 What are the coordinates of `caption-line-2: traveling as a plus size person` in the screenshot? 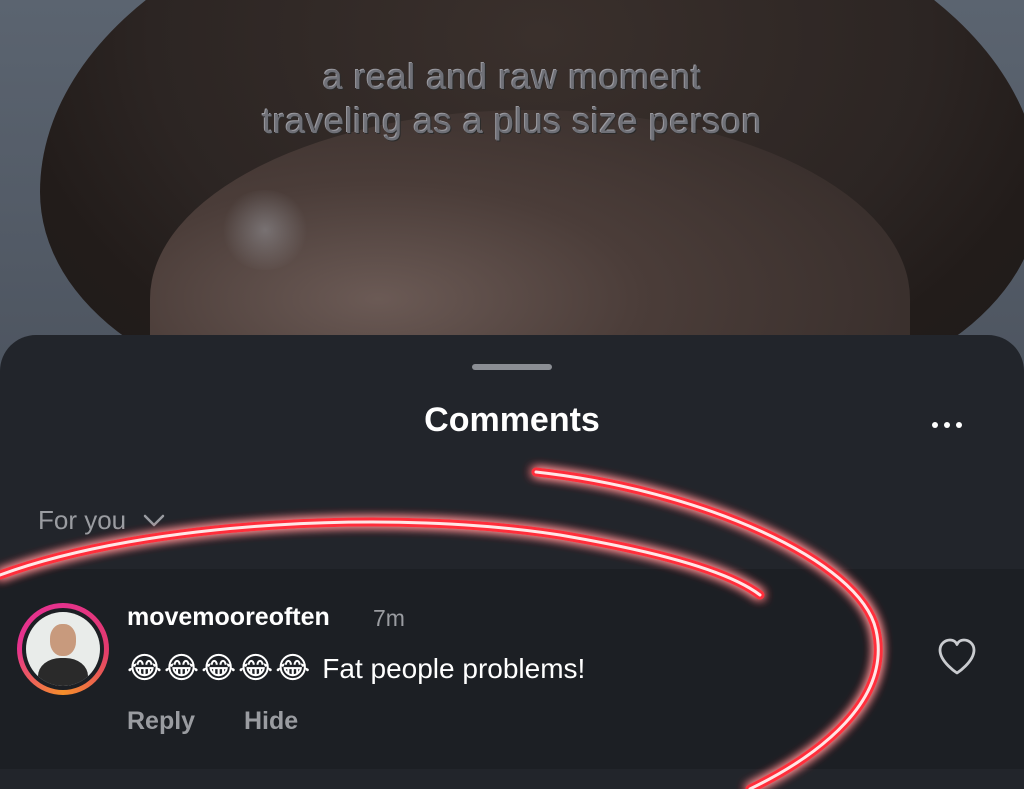 It's located at (512, 120).